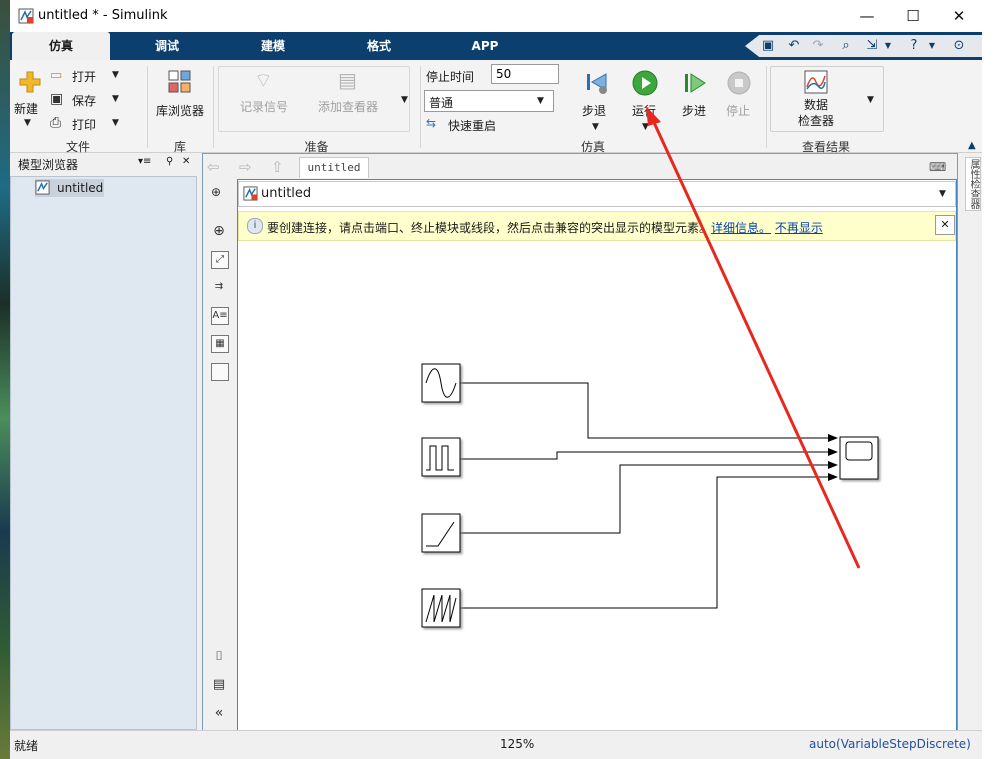 The image size is (996, 759). What do you see at coordinates (5, 379) in the screenshot?
I see `desktop-background-left` at bounding box center [5, 379].